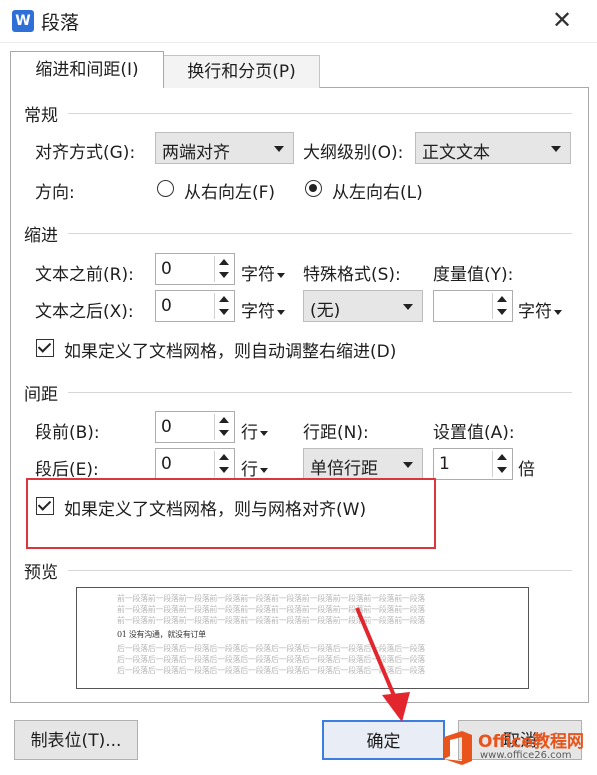  Describe the element at coordinates (87, 69) in the screenshot. I see `tab-indent-spacing: 缩进和间距(I)` at that location.